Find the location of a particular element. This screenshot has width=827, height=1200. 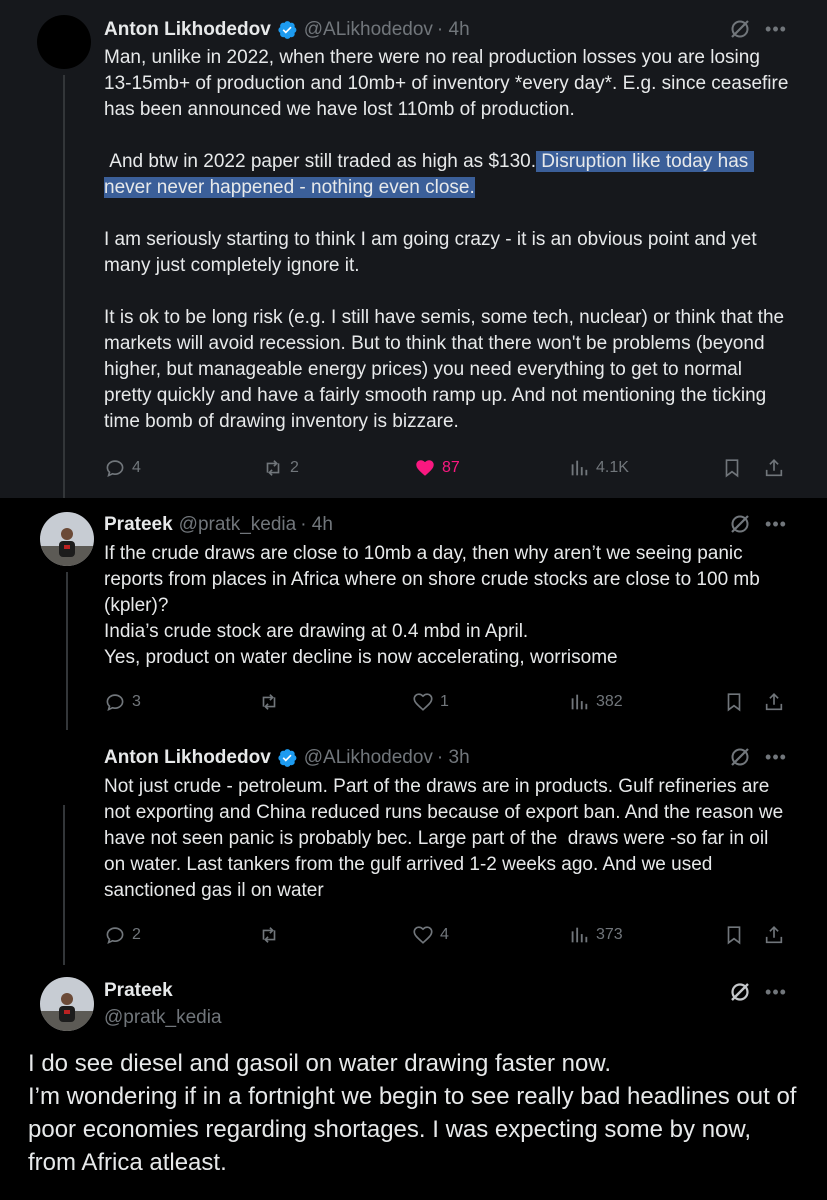

main-author-handle: @pratk_kedia is located at coordinates (163, 1018).